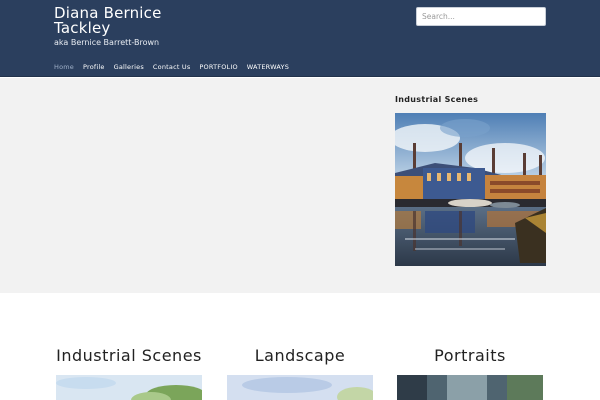 This screenshot has width=600, height=400. Describe the element at coordinates (268, 67) in the screenshot. I see `nav-waterways: WATERWAYS` at that location.